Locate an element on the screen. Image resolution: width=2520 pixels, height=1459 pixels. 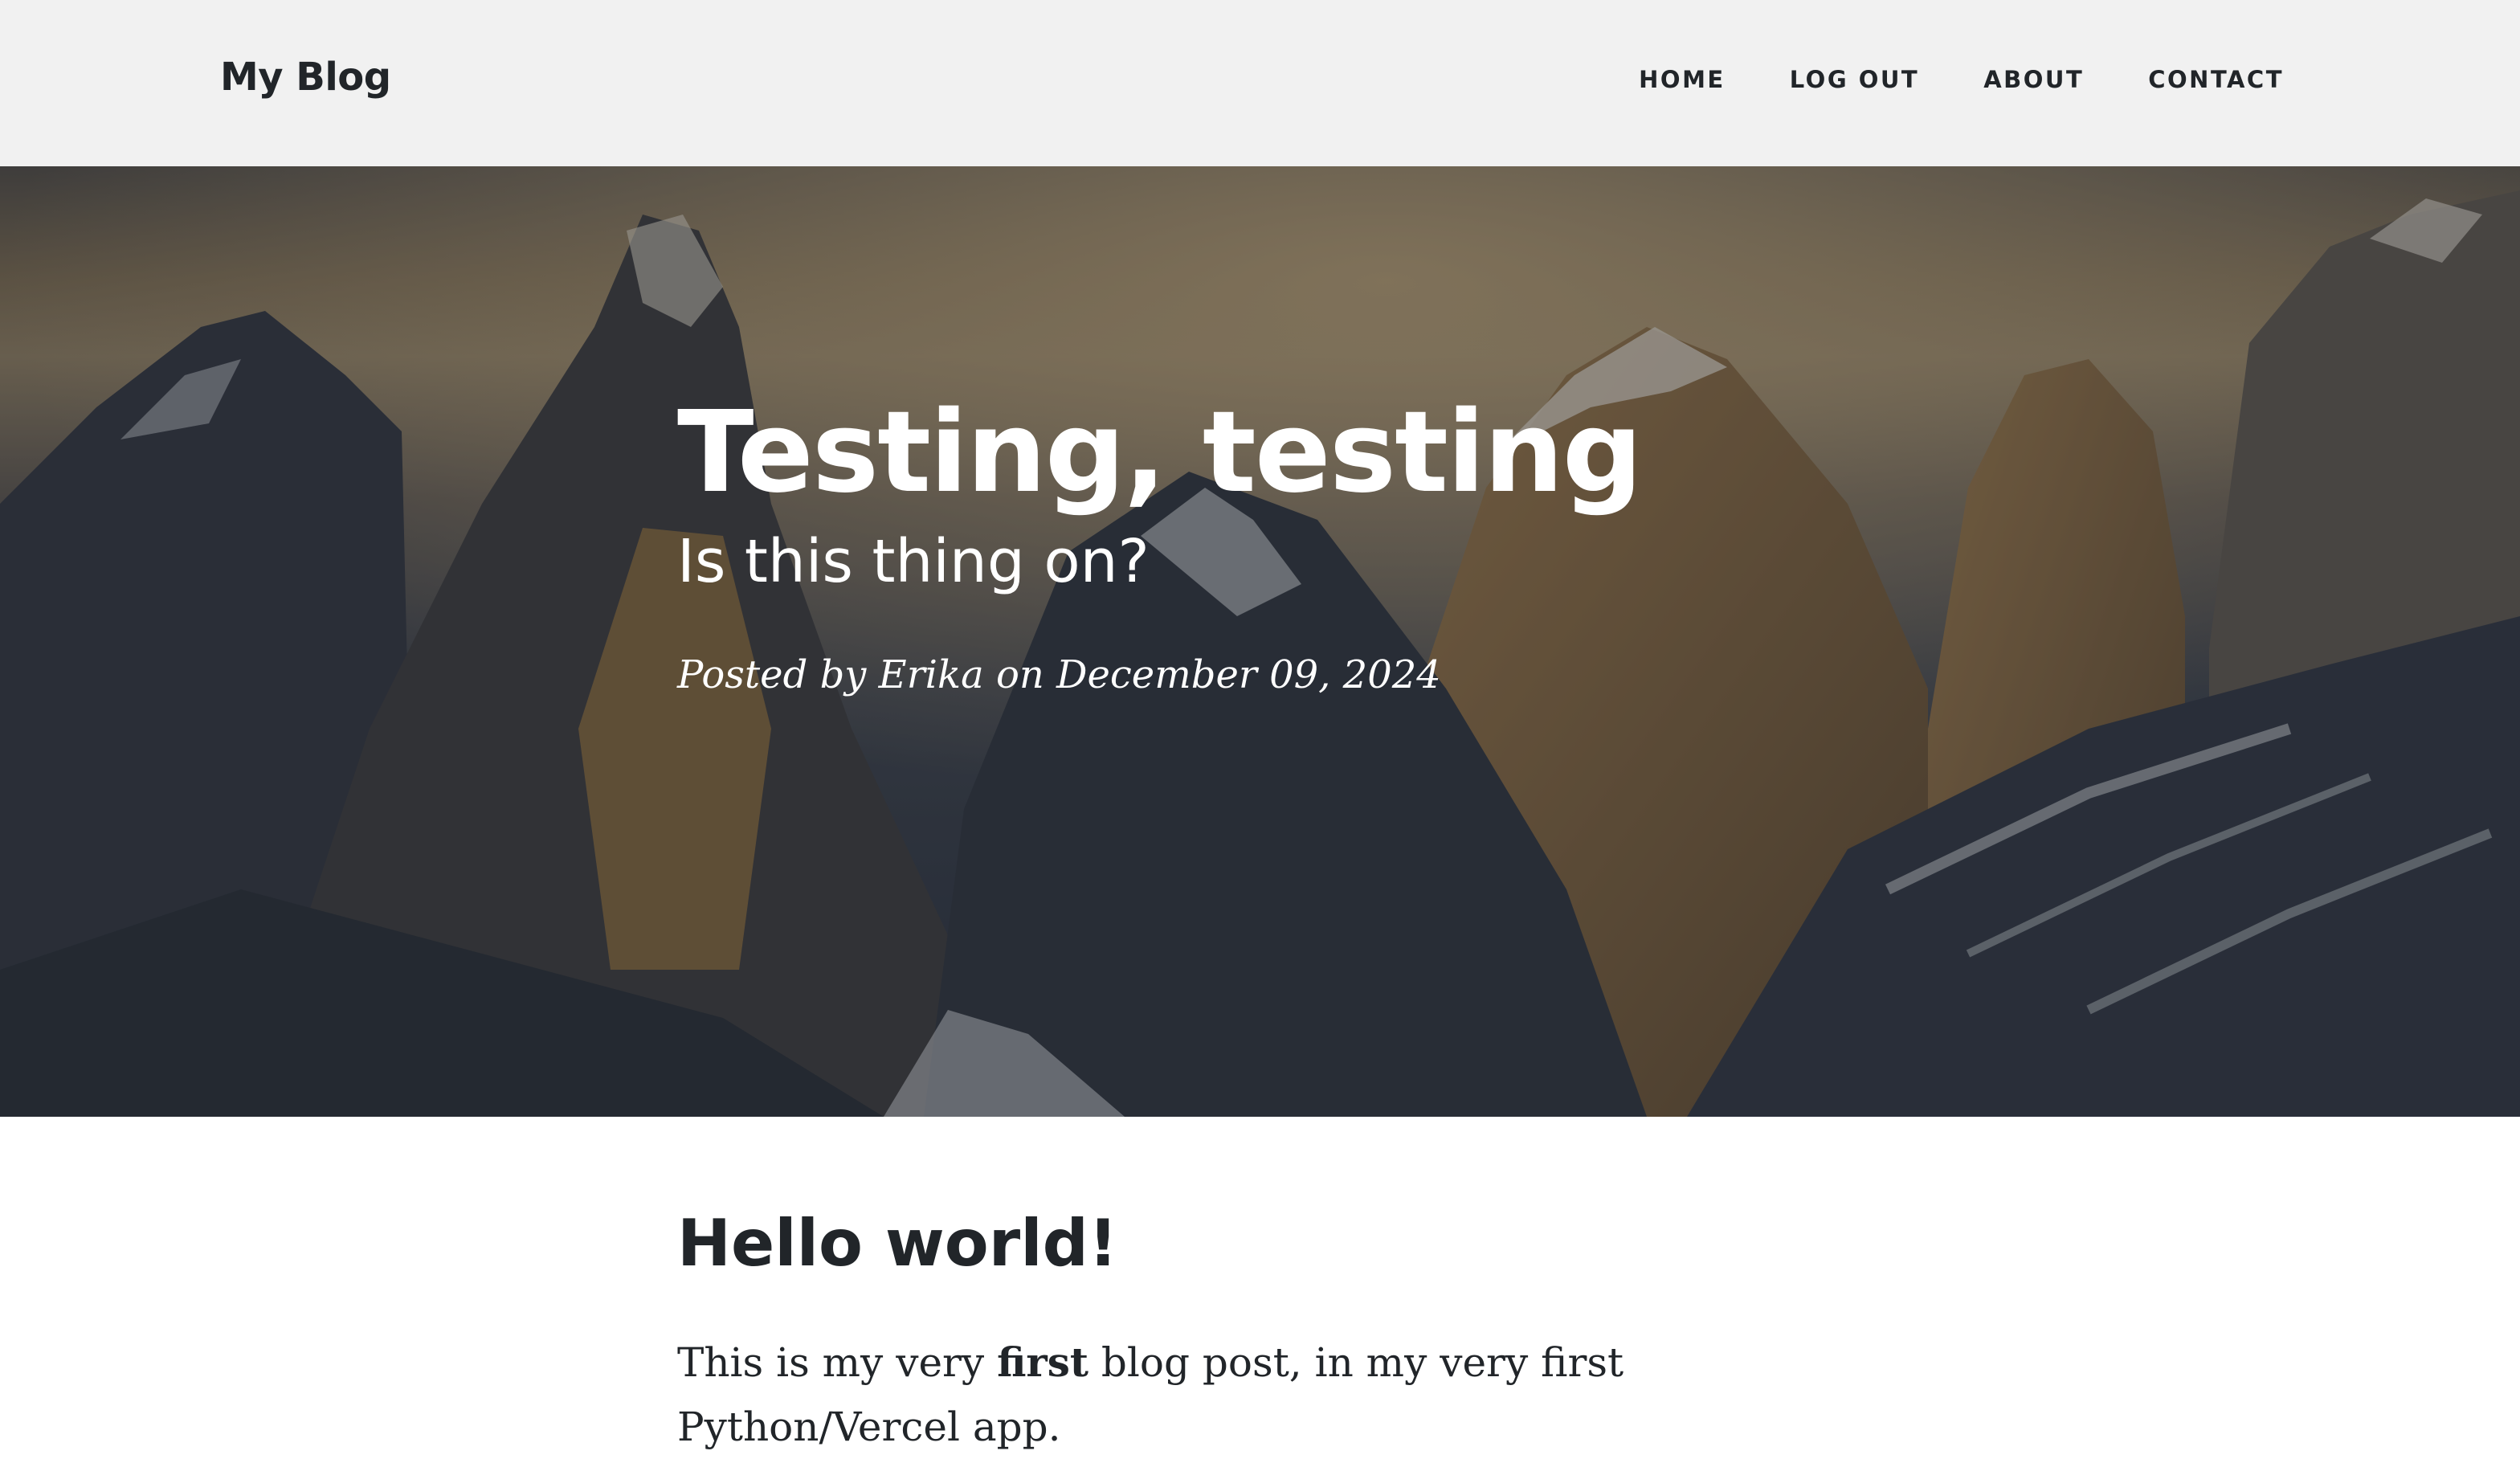
post-meta: Posted by Erika on December 09, 2024 is located at coordinates (1059, 674).